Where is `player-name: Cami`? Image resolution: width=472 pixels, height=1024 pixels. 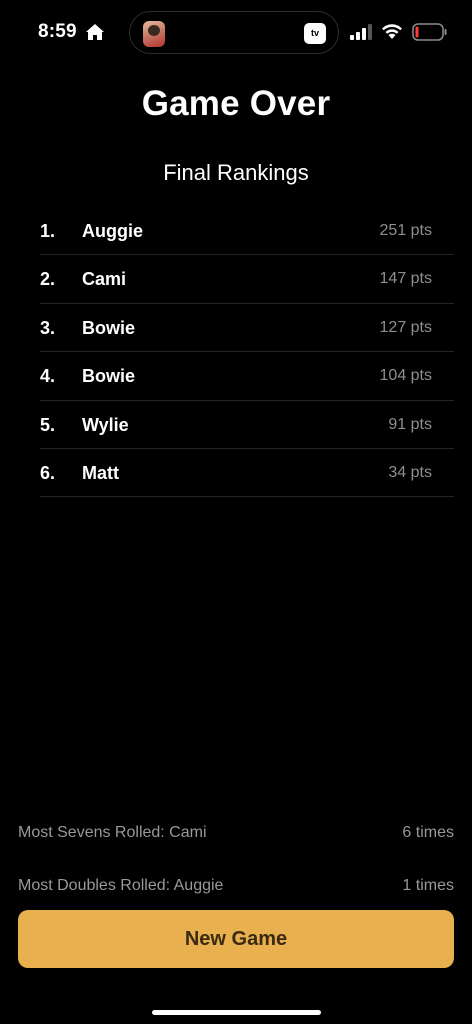
player-name: Cami is located at coordinates (104, 279).